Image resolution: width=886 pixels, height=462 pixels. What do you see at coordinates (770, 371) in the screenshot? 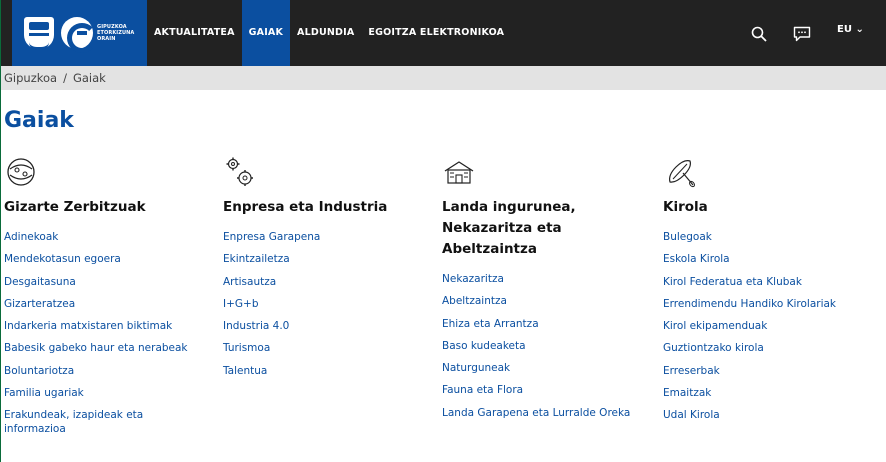
I see `list-item: Erreserbak` at bounding box center [770, 371].